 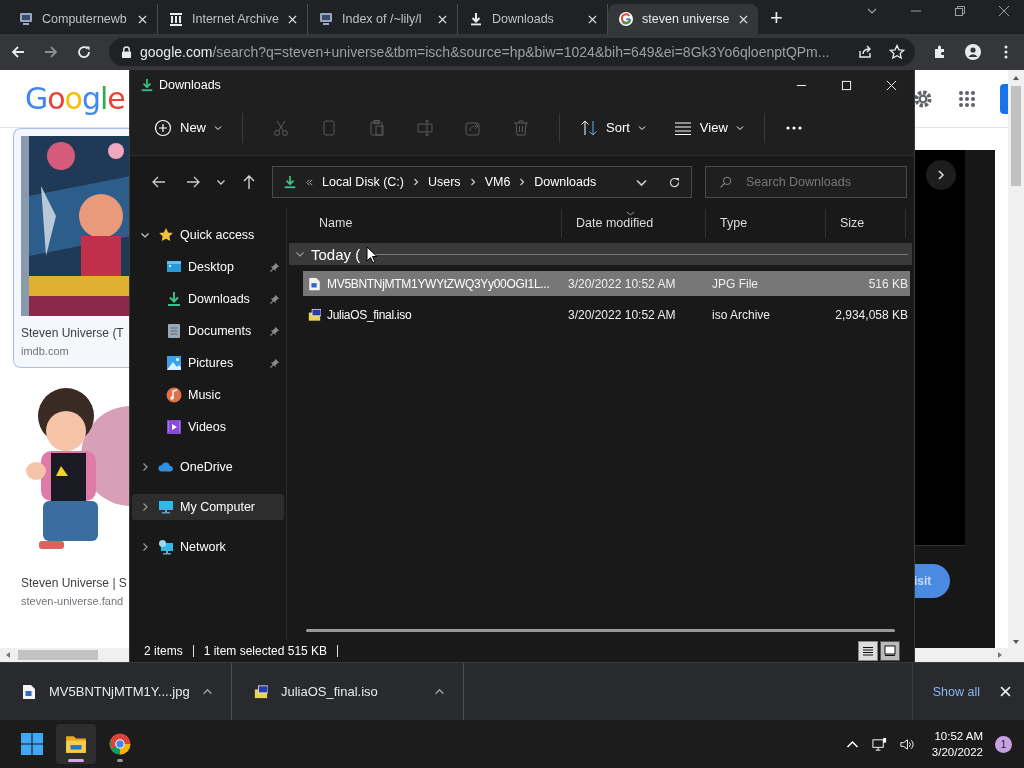 I want to click on double-chevron-icon, so click(x=309, y=182).